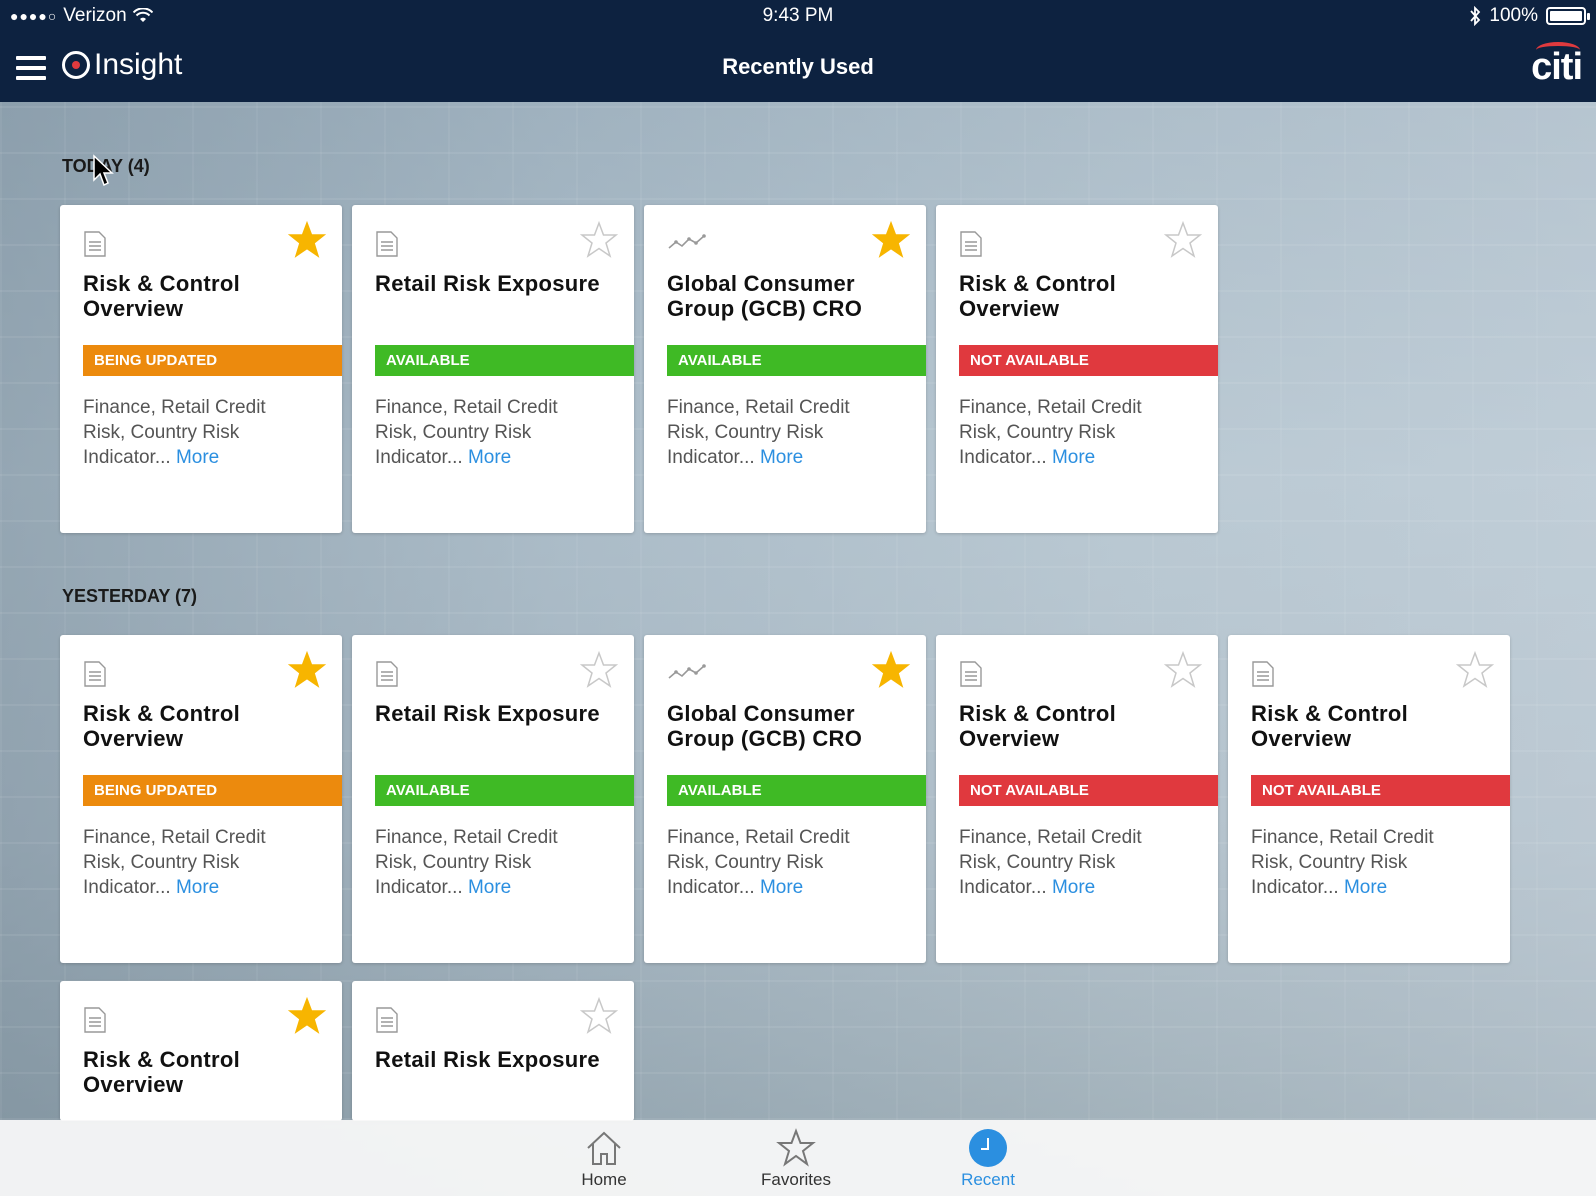 The width and height of the screenshot is (1596, 1196). What do you see at coordinates (1475, 16) in the screenshot?
I see `bluetooth-icon` at bounding box center [1475, 16].